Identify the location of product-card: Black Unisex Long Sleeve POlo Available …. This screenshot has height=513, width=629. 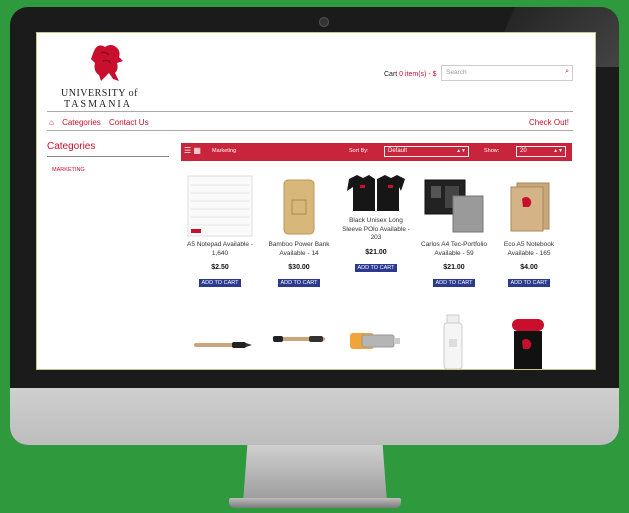
(376, 245).